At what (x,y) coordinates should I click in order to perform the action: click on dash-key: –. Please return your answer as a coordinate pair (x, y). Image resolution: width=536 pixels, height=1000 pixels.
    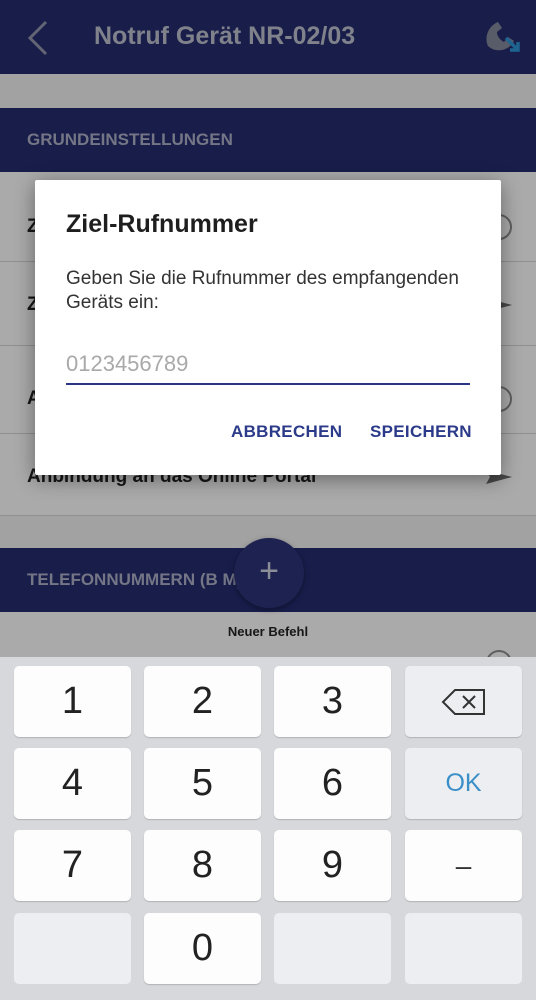
    Looking at the image, I should click on (463, 865).